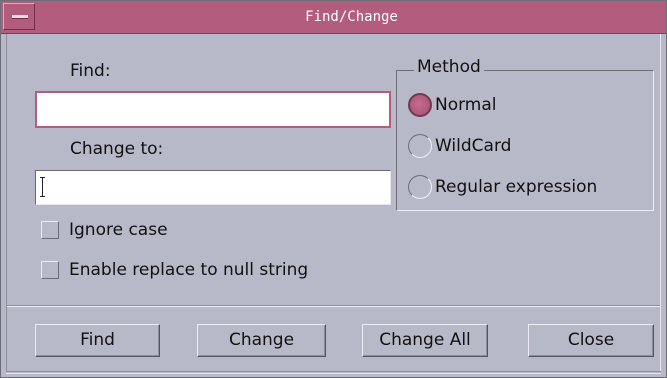 The height and width of the screenshot is (378, 667). What do you see at coordinates (97, 340) in the screenshot?
I see `find-button: Find` at bounding box center [97, 340].